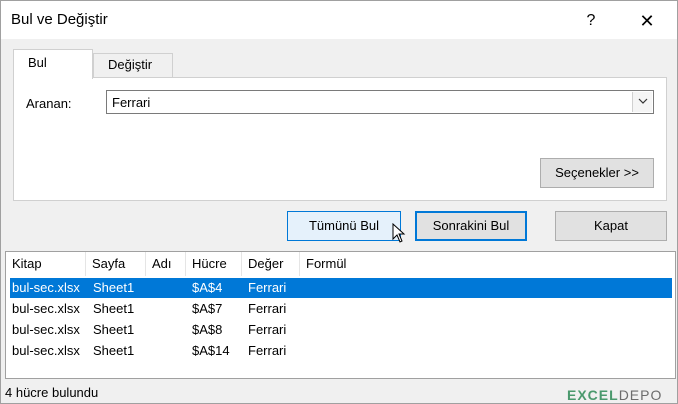 This screenshot has height=404, width=678. What do you see at coordinates (46, 264) in the screenshot?
I see `column-header-kitap: Kitap` at bounding box center [46, 264].